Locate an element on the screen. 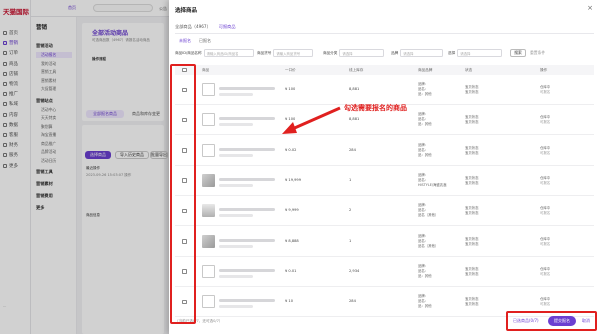  annotation-arrow is located at coordinates (311, 120).